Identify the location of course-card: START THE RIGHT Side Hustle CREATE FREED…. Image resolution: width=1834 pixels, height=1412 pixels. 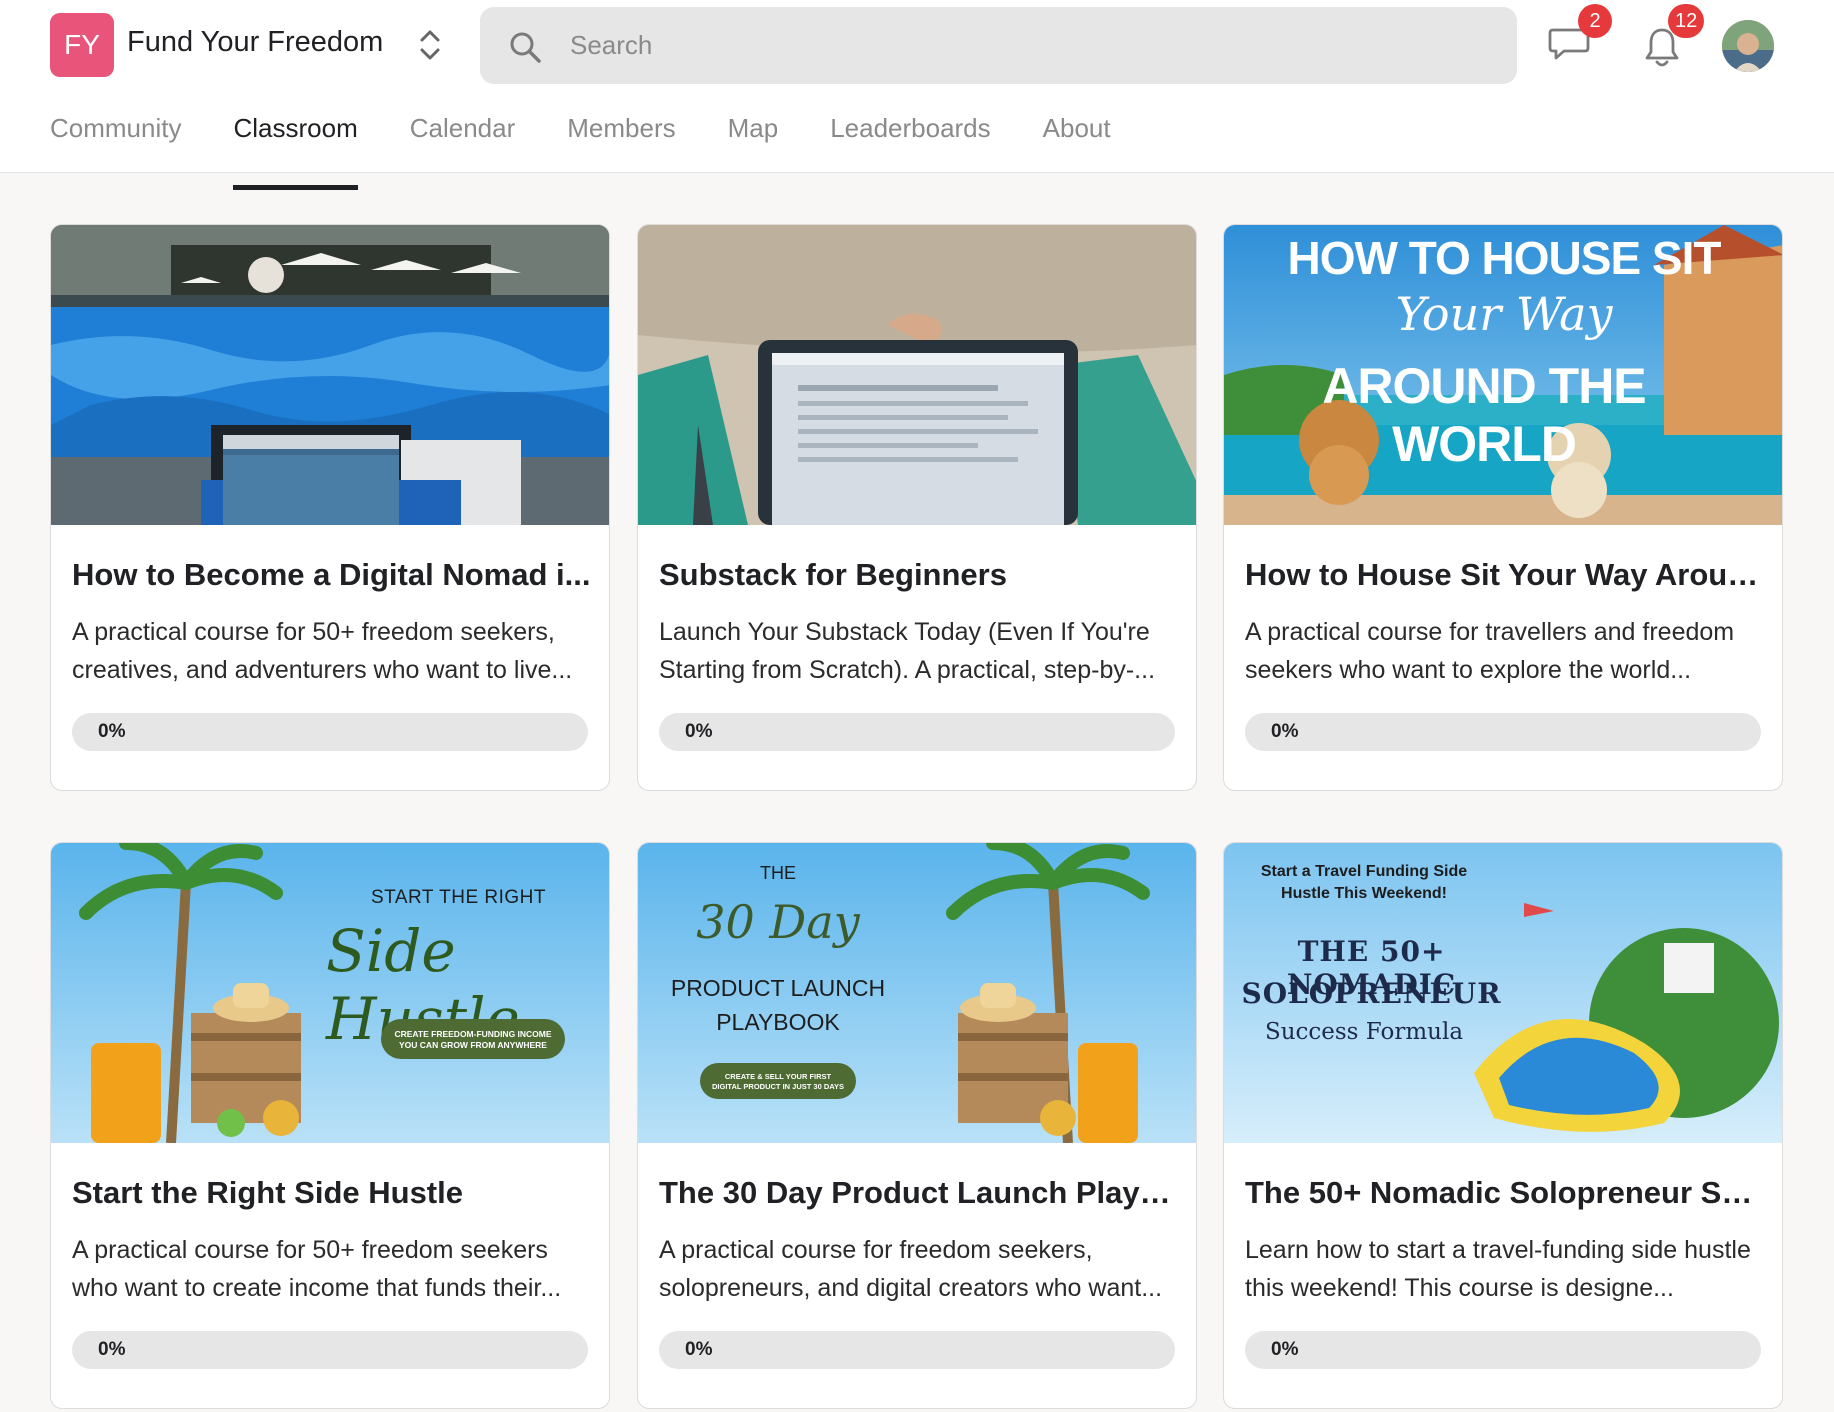
(330, 1125).